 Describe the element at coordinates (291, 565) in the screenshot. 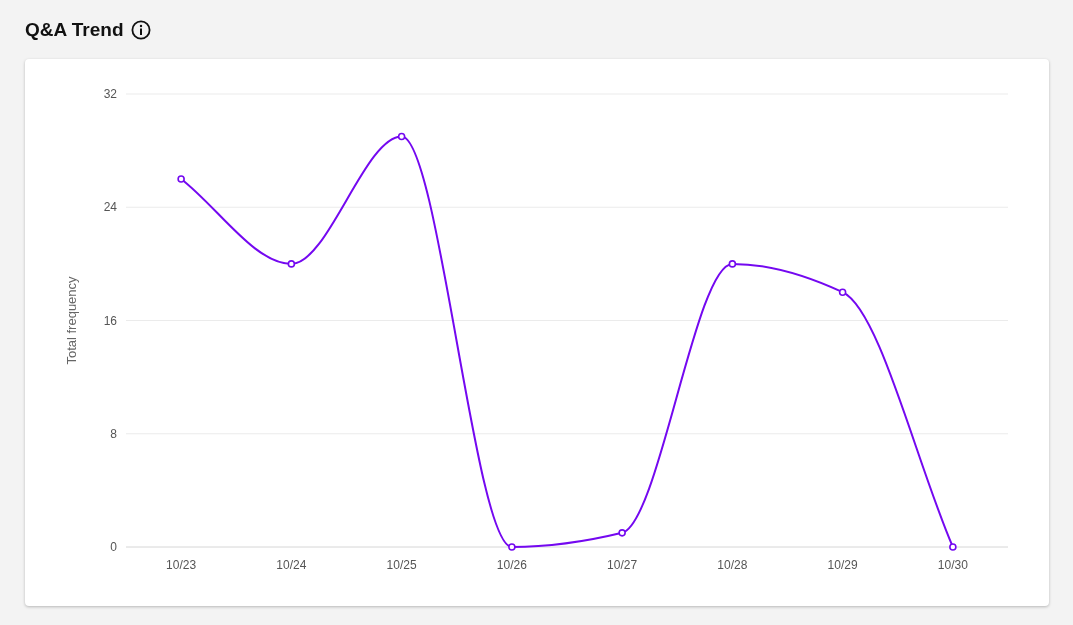

I see `x-axis-label: 10/24` at that location.